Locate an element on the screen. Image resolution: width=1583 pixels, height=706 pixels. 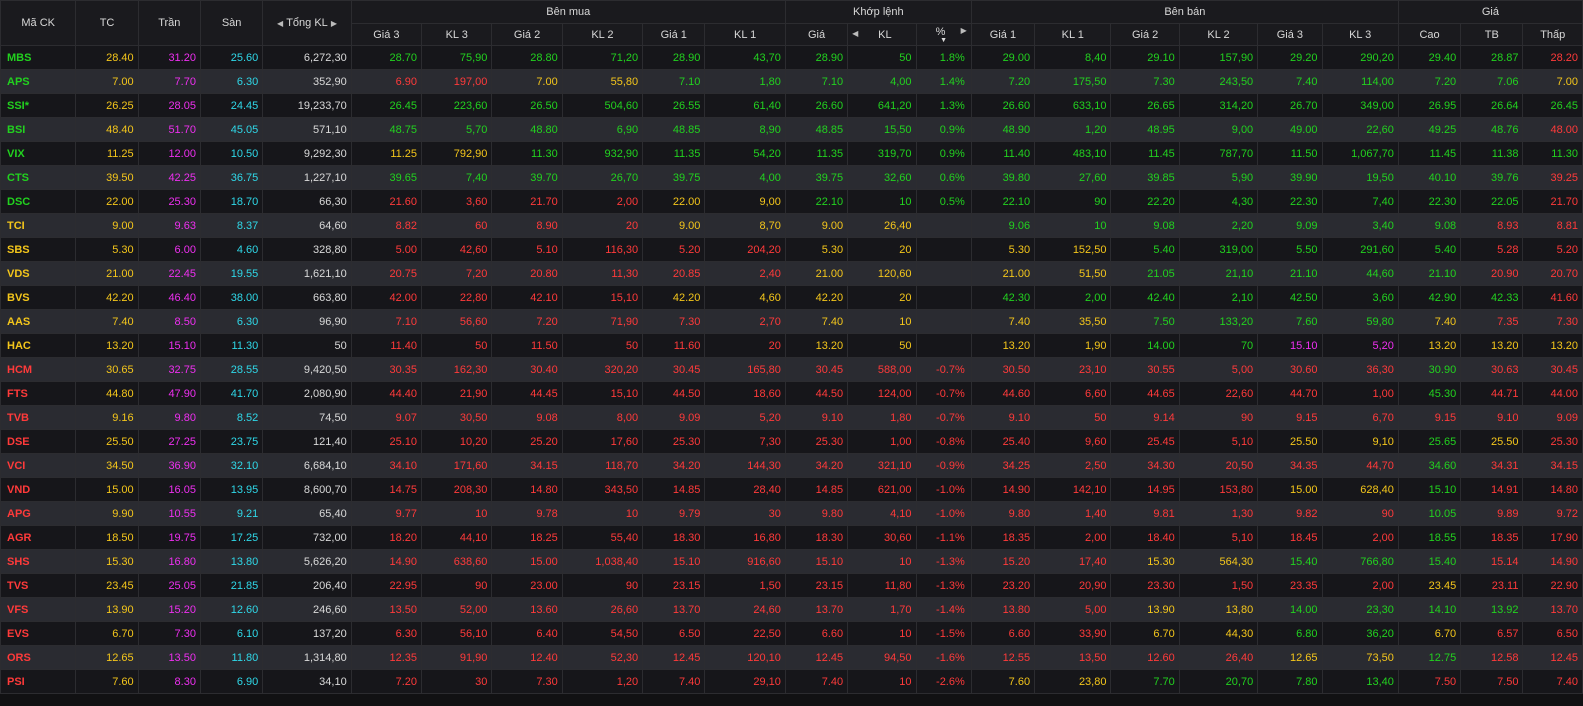
symbol-cell: SBS is located at coordinates (38, 249).